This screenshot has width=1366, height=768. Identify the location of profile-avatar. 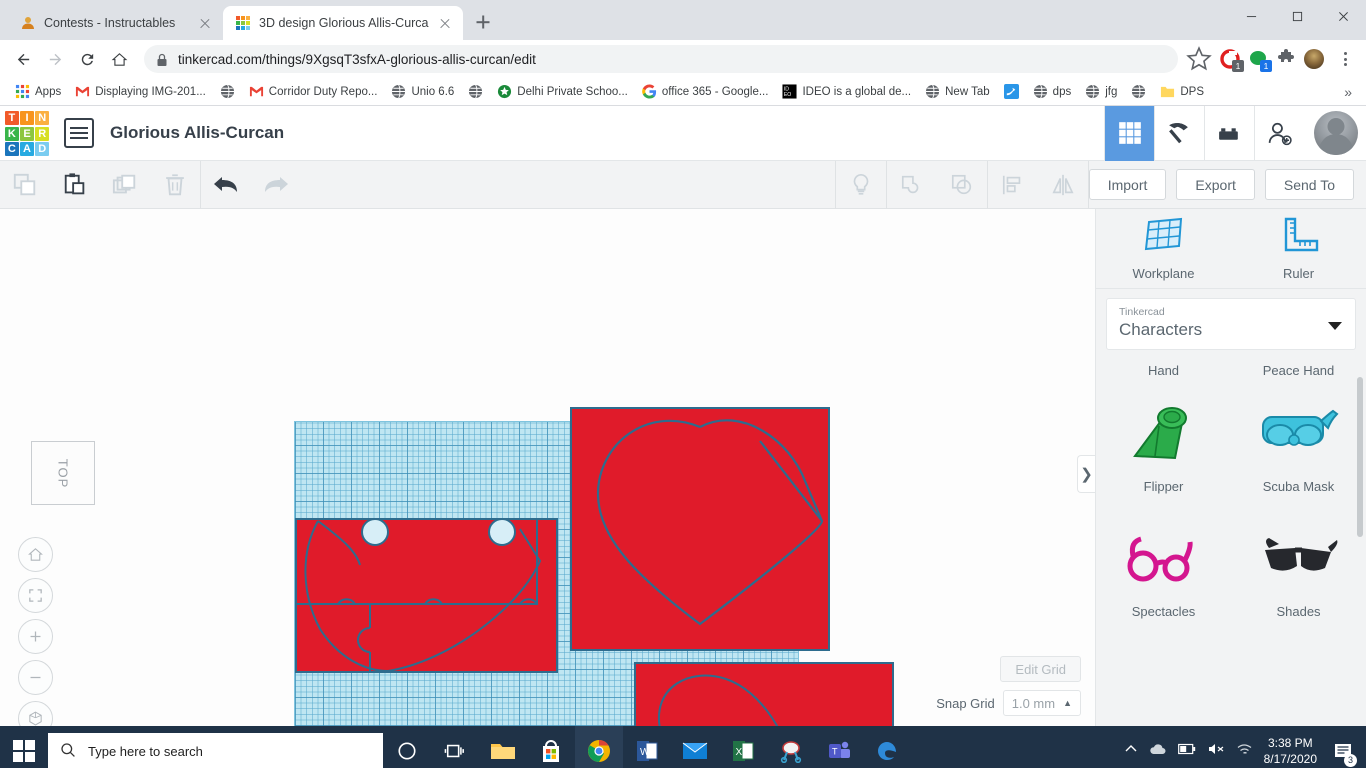
(1314, 59).